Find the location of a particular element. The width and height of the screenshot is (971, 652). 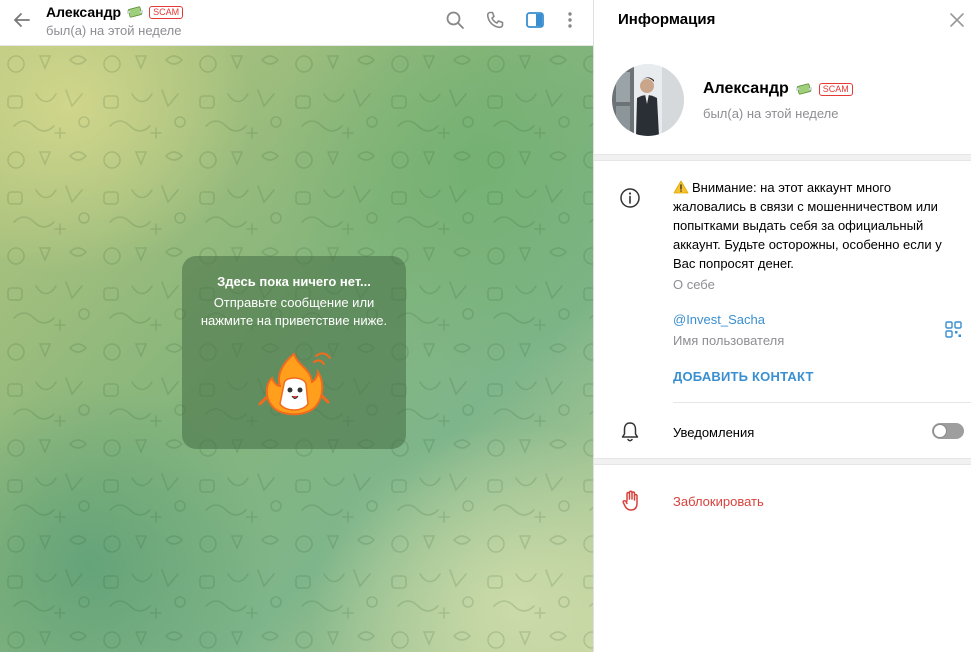

search-button is located at coordinates (455, 20).